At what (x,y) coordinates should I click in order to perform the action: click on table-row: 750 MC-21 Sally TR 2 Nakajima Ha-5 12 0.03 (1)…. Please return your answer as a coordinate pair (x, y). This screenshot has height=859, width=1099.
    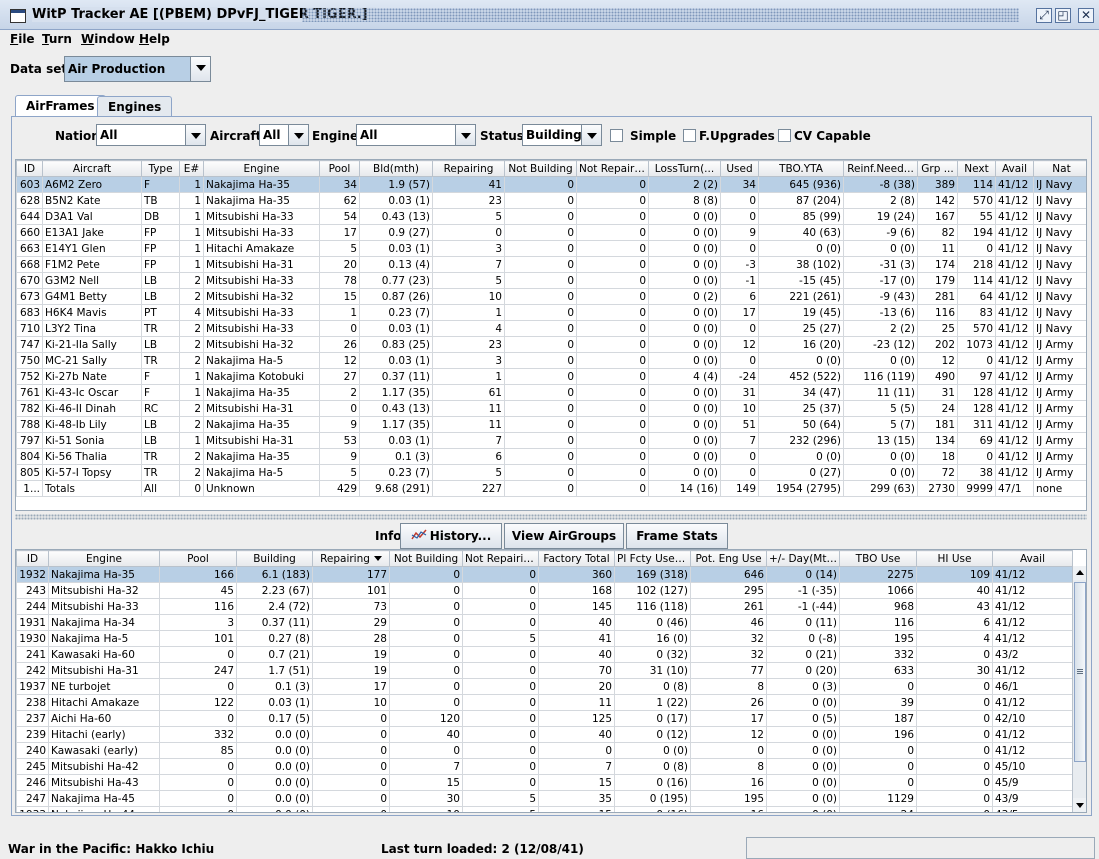
    Looking at the image, I should click on (551, 360).